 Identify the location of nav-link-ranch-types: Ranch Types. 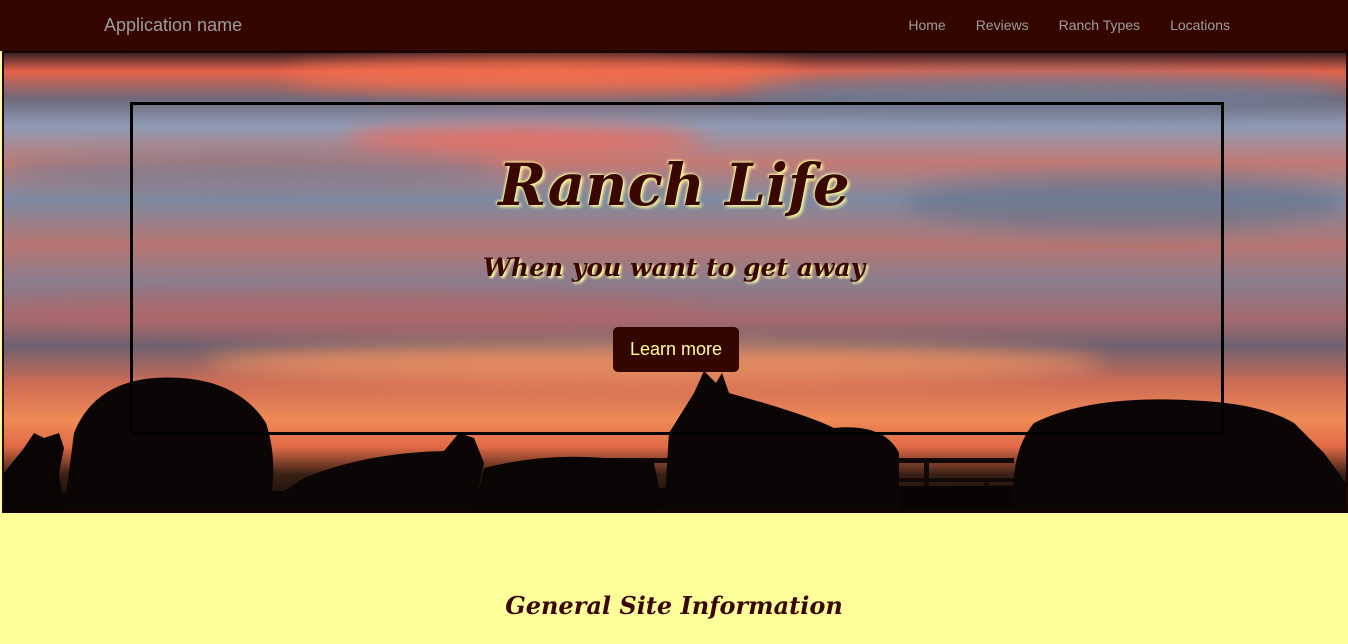
(1099, 25).